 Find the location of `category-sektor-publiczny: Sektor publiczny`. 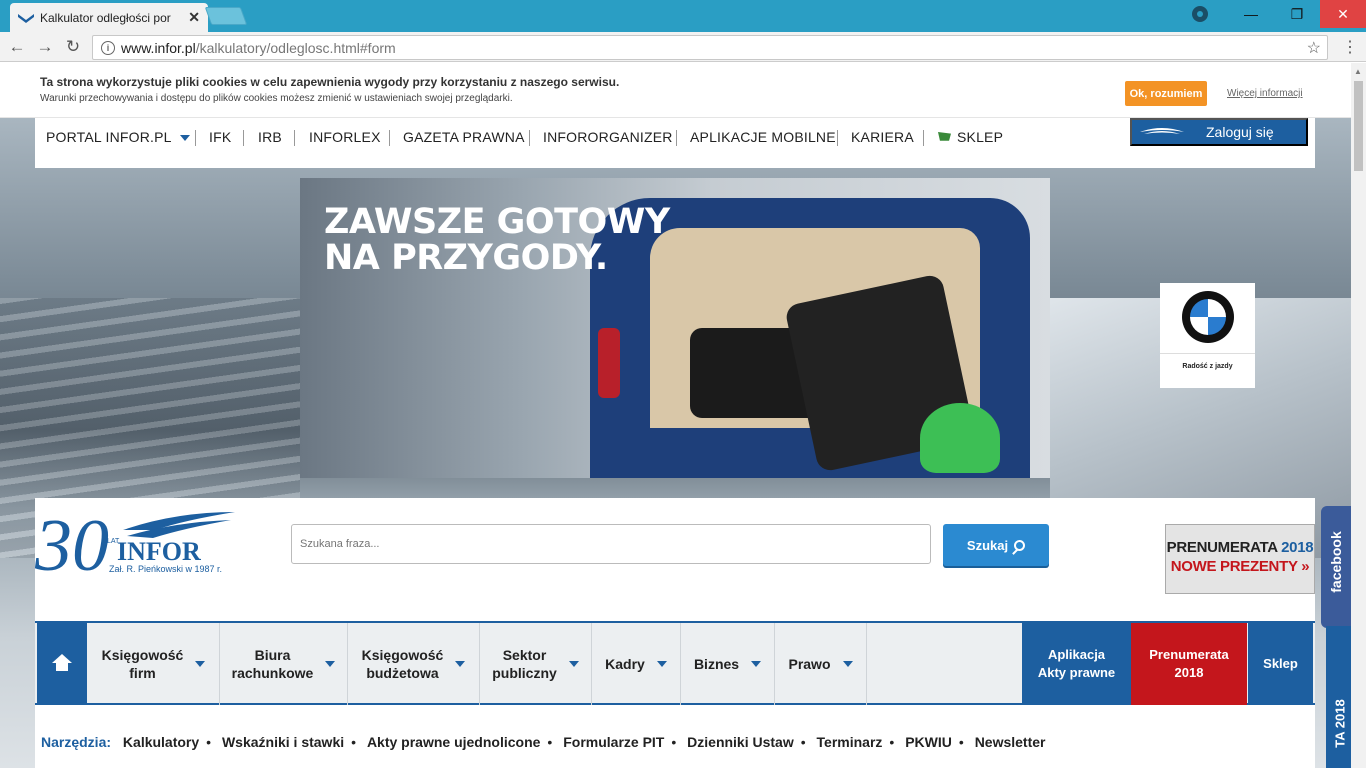

category-sektor-publiczny: Sektor publiczny is located at coordinates (536, 664).